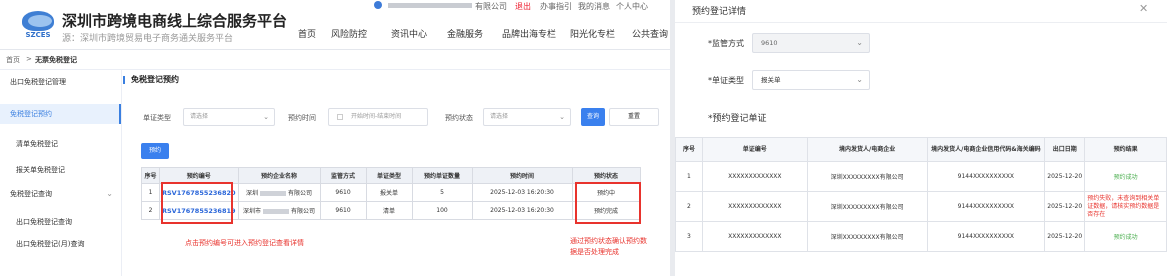 The image size is (1167, 276). Describe the element at coordinates (867, 176) in the screenshot. I see `shipper-name: 深圳XXXXXXXXX有限公司` at that location.